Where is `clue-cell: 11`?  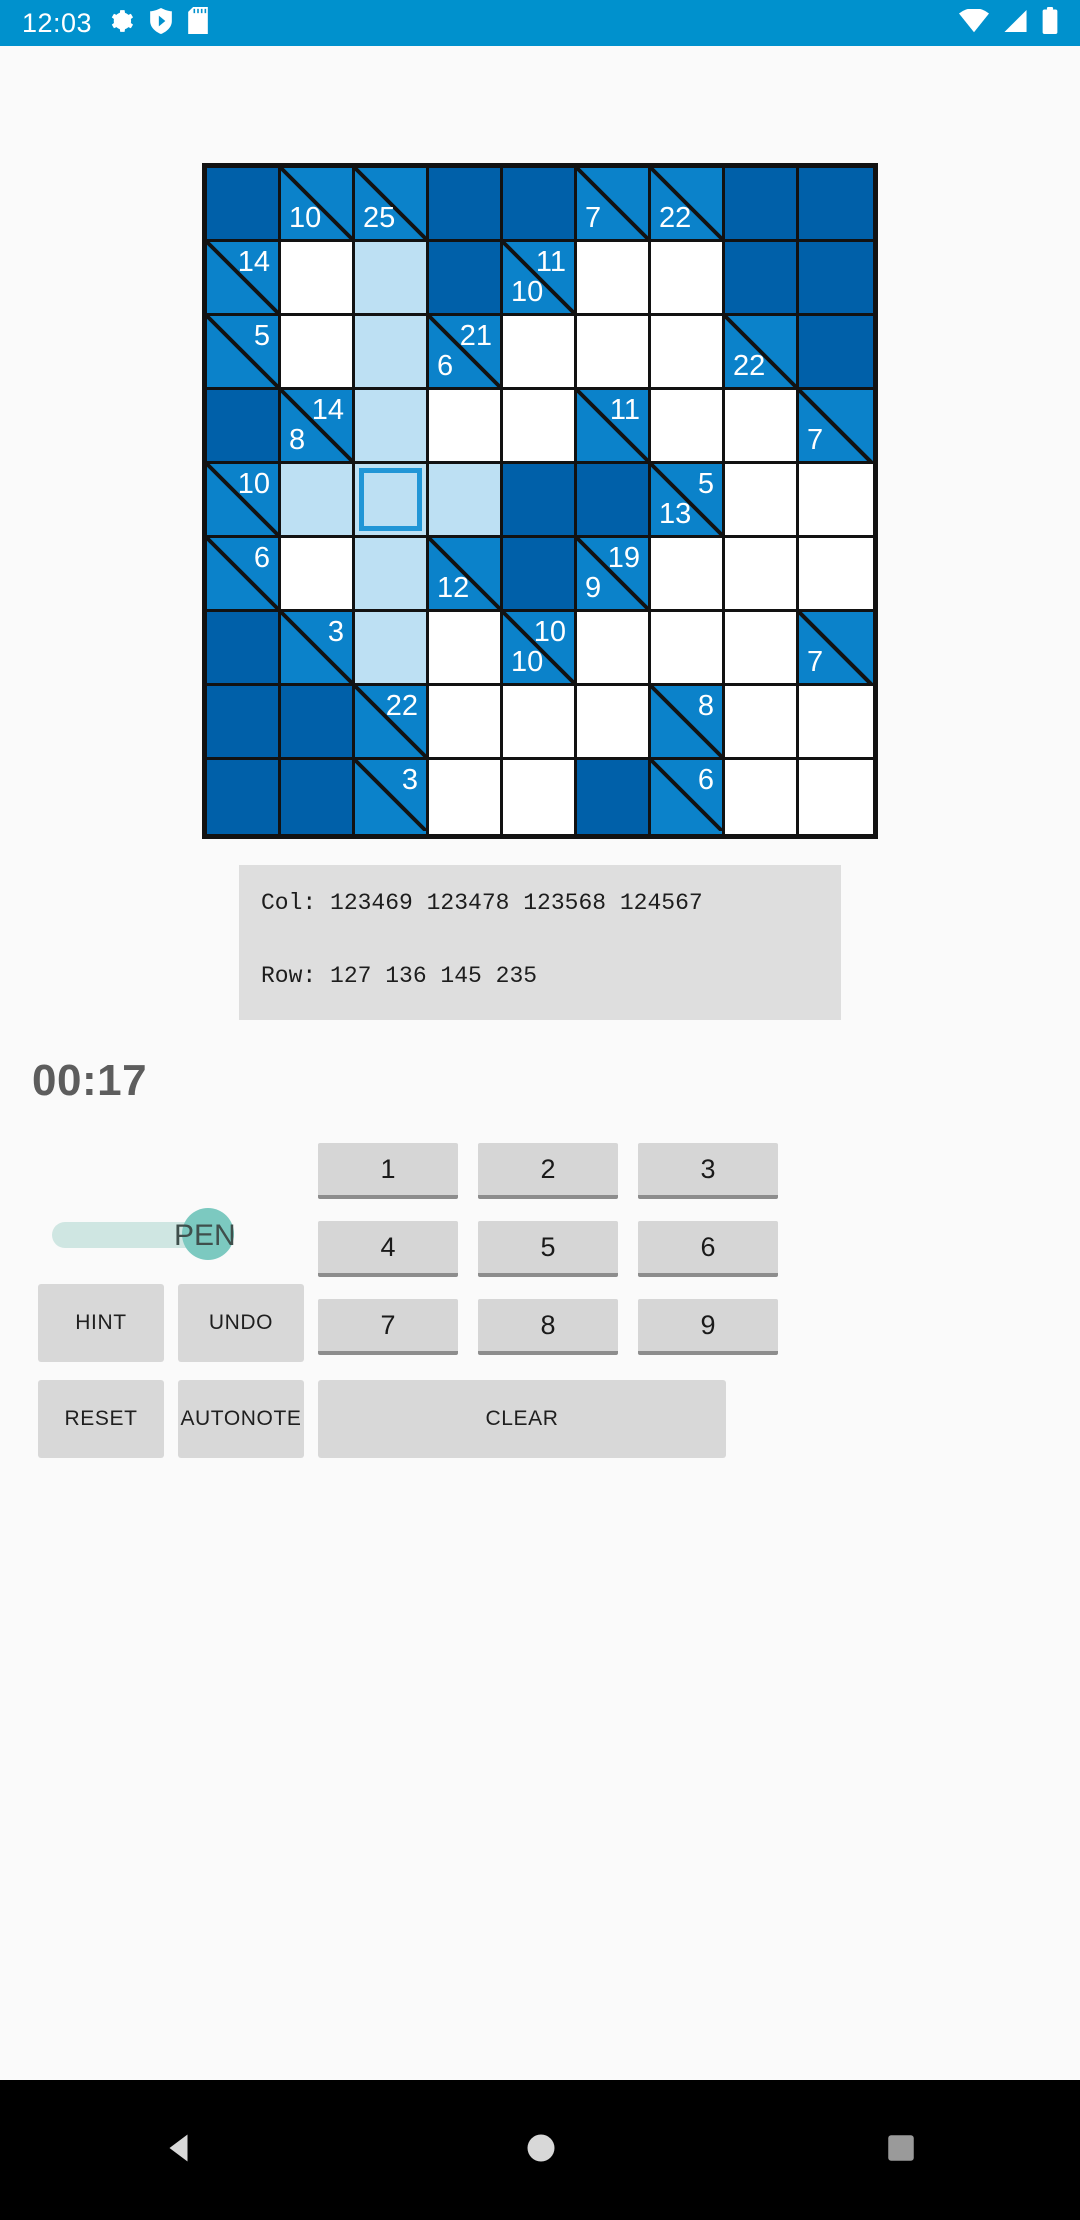 clue-cell: 11 is located at coordinates (614, 427).